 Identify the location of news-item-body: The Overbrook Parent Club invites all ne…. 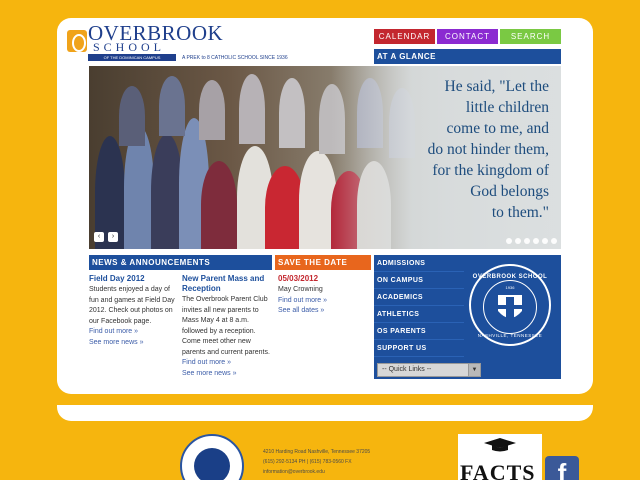
(226, 326).